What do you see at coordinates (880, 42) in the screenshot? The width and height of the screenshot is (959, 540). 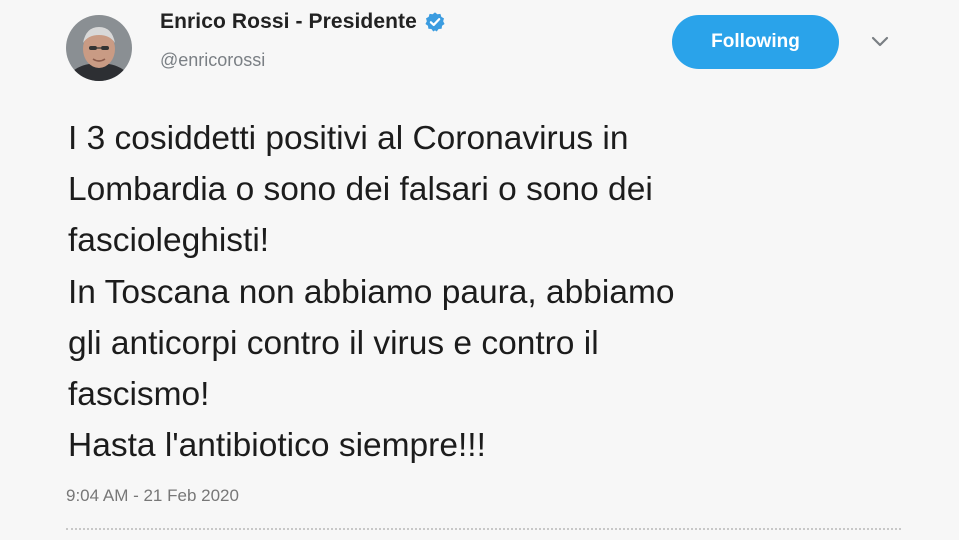 I see `chevron-down-icon` at bounding box center [880, 42].